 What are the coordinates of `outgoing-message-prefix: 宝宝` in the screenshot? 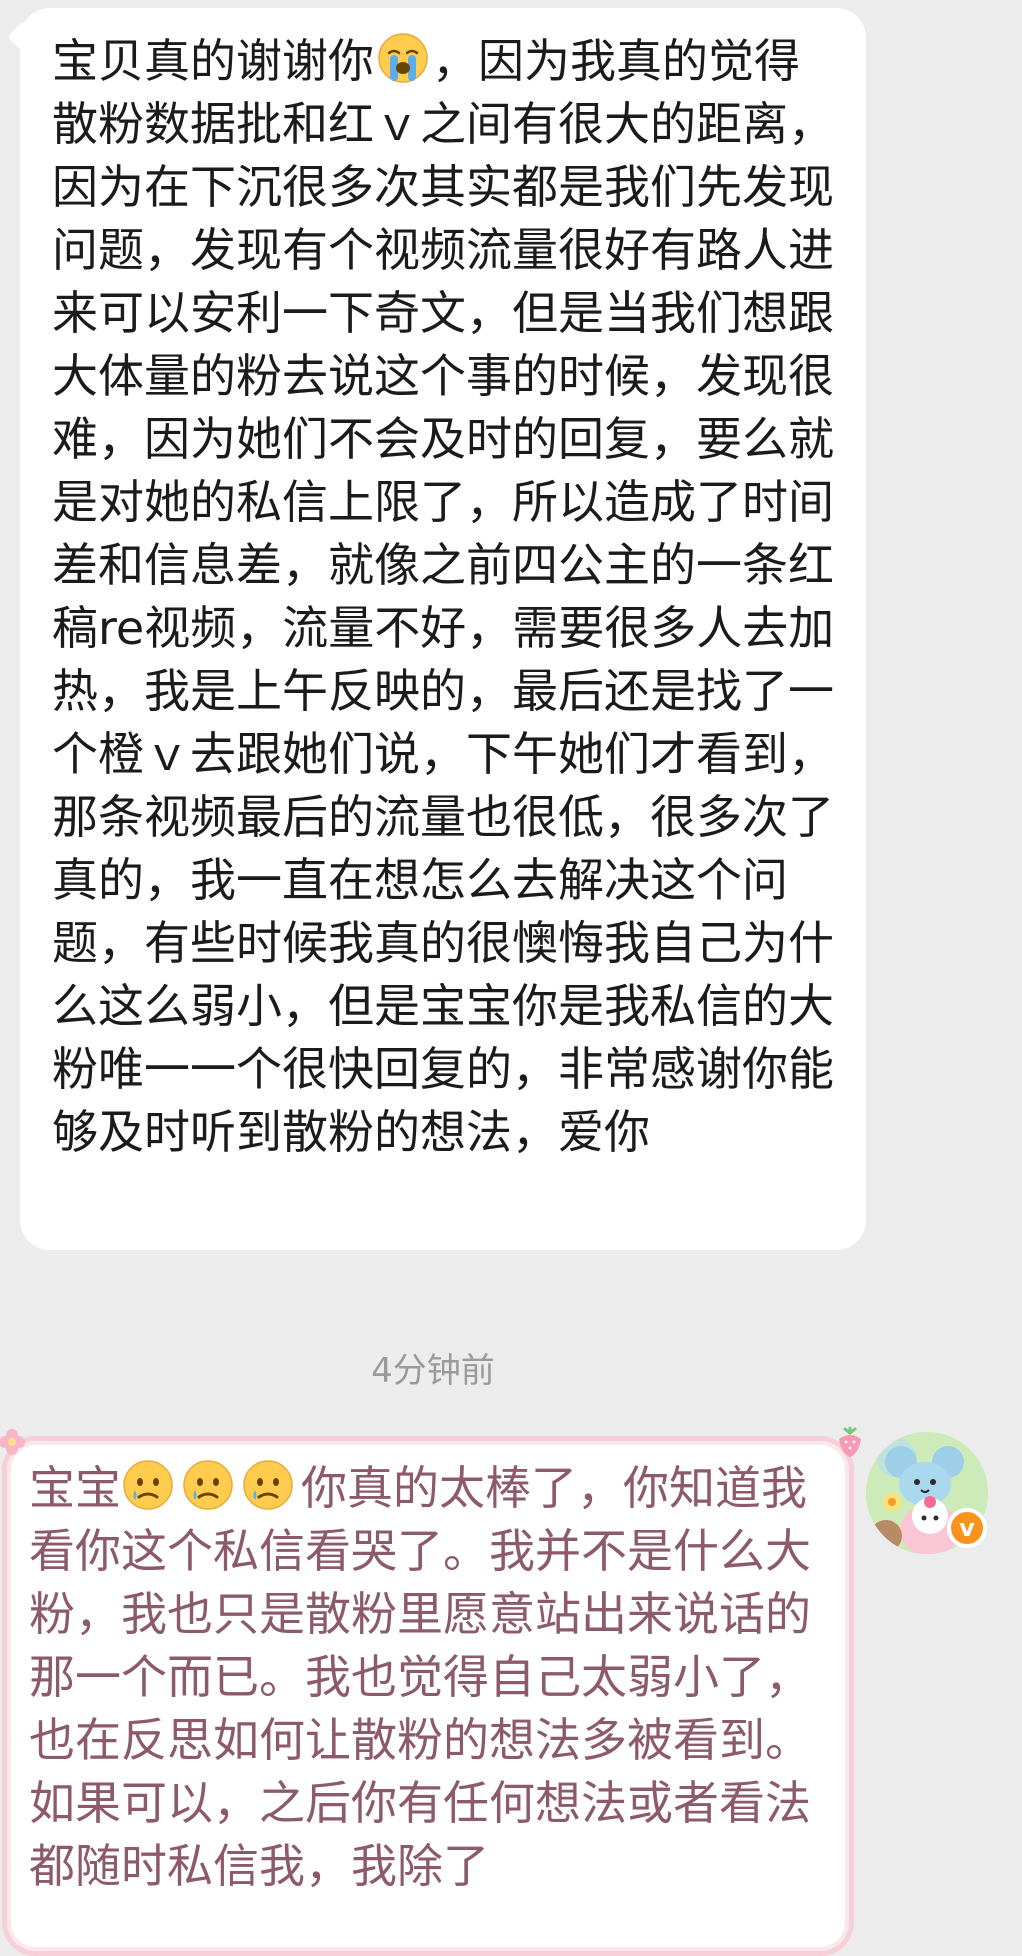 It's located at (75, 1488).